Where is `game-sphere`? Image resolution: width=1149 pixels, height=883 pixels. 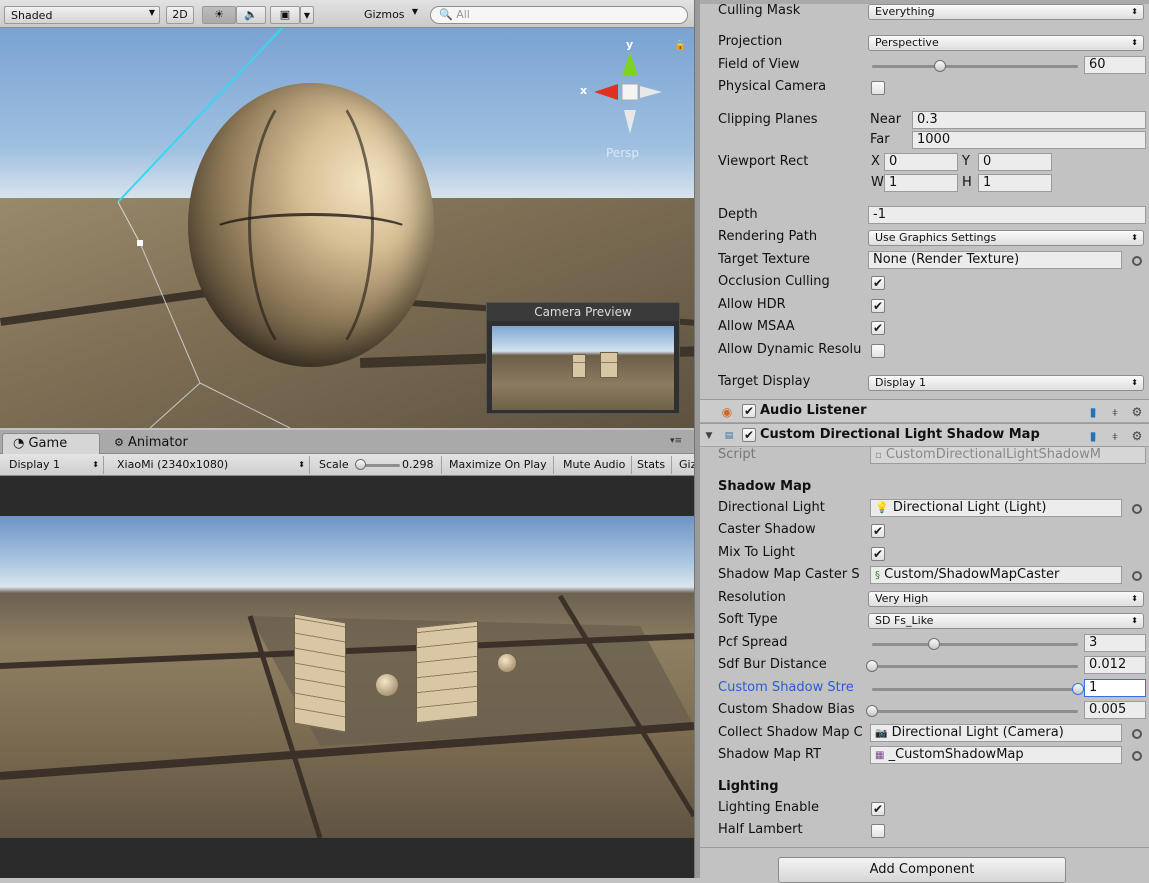 game-sphere is located at coordinates (507, 663).